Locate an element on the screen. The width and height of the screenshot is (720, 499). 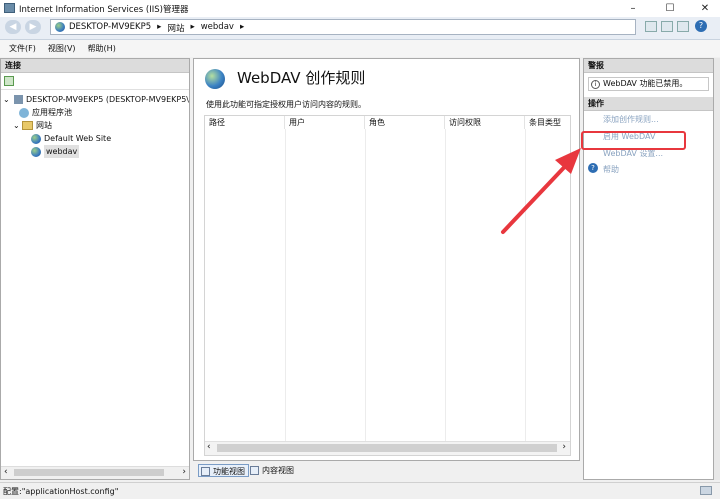
menu-help: 帮助(H) is located at coordinates (102, 48).